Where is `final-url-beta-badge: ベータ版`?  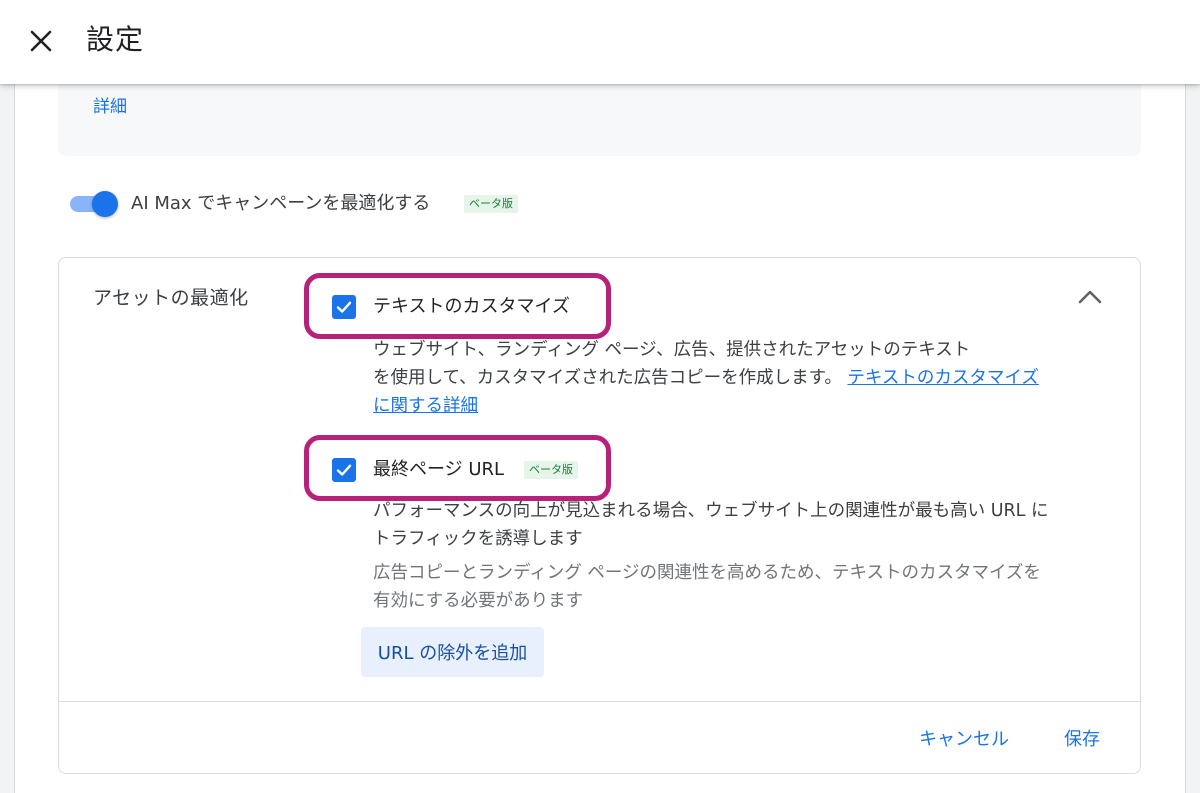
final-url-beta-badge: ベータ版 is located at coordinates (551, 470).